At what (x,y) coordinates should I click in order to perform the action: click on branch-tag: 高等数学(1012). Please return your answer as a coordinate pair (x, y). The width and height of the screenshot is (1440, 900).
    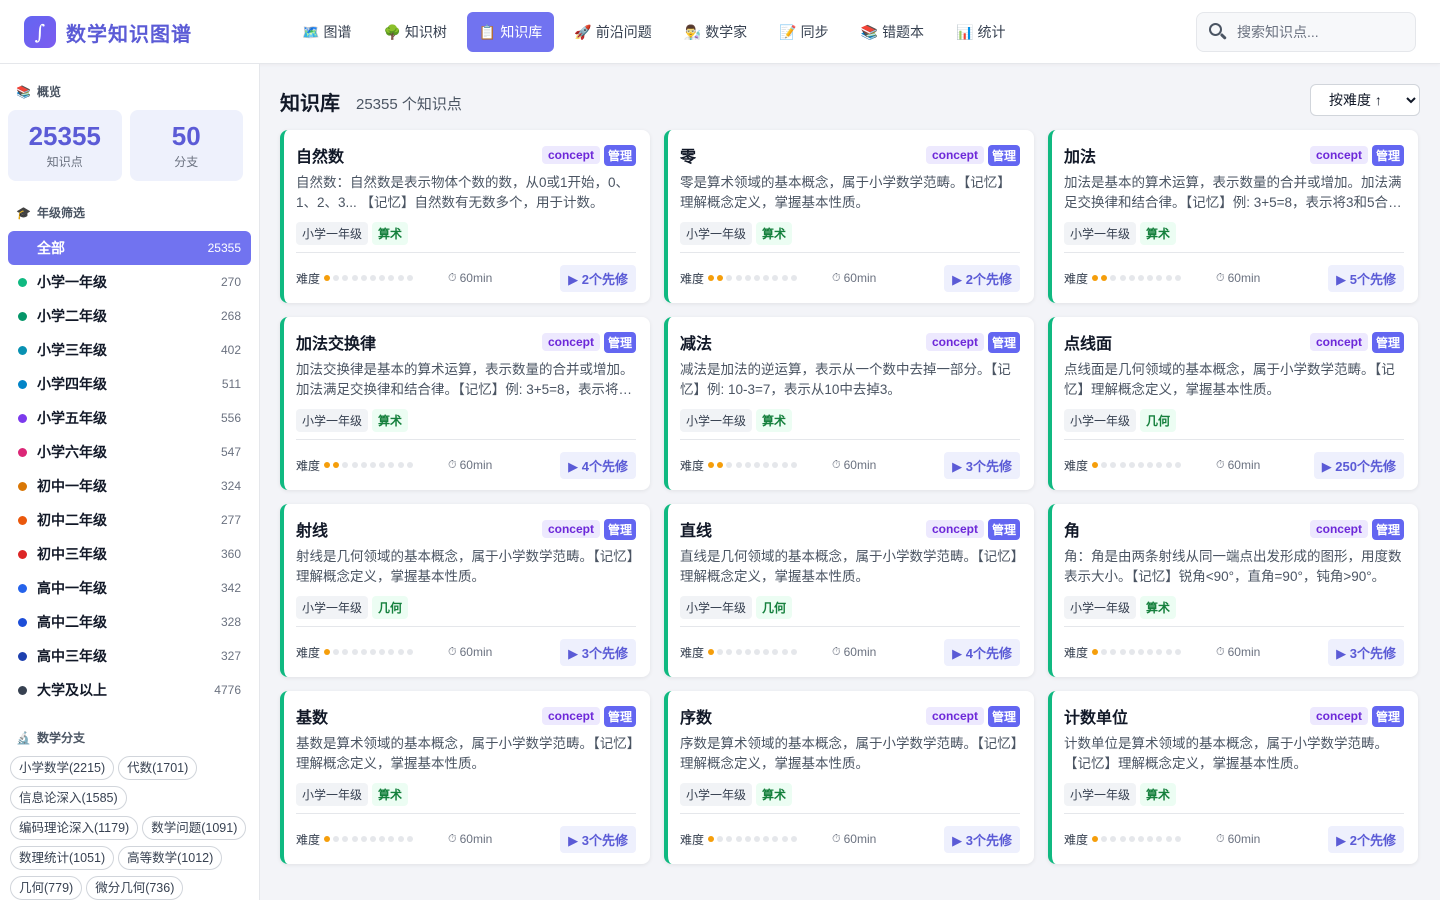
    Looking at the image, I should click on (170, 858).